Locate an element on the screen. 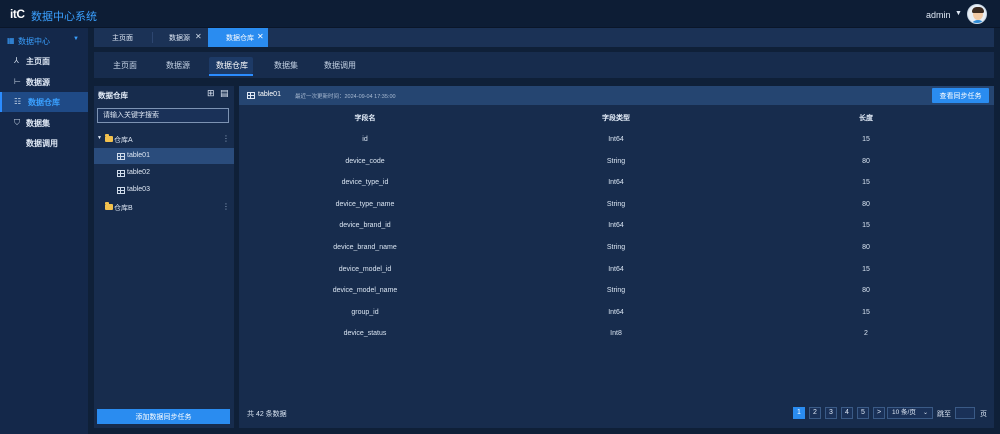 The width and height of the screenshot is (1000, 434). table-row: device_model_name String 80 is located at coordinates (616, 291).